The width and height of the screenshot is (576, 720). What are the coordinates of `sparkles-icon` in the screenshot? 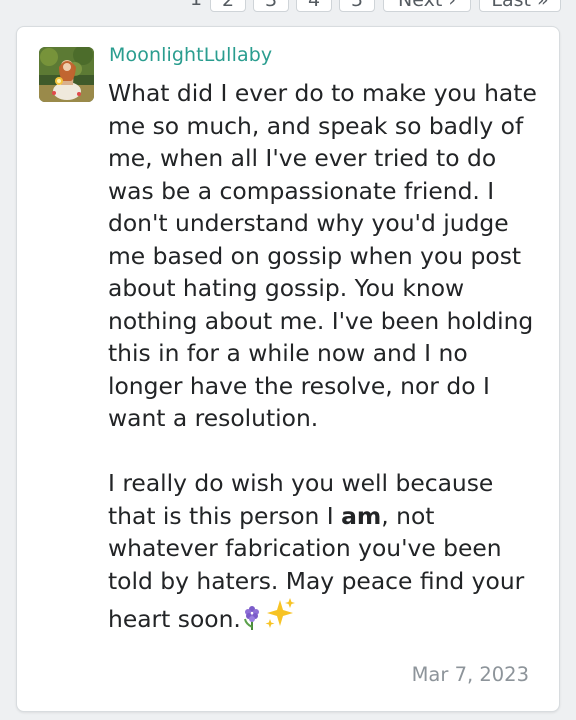 It's located at (280, 618).